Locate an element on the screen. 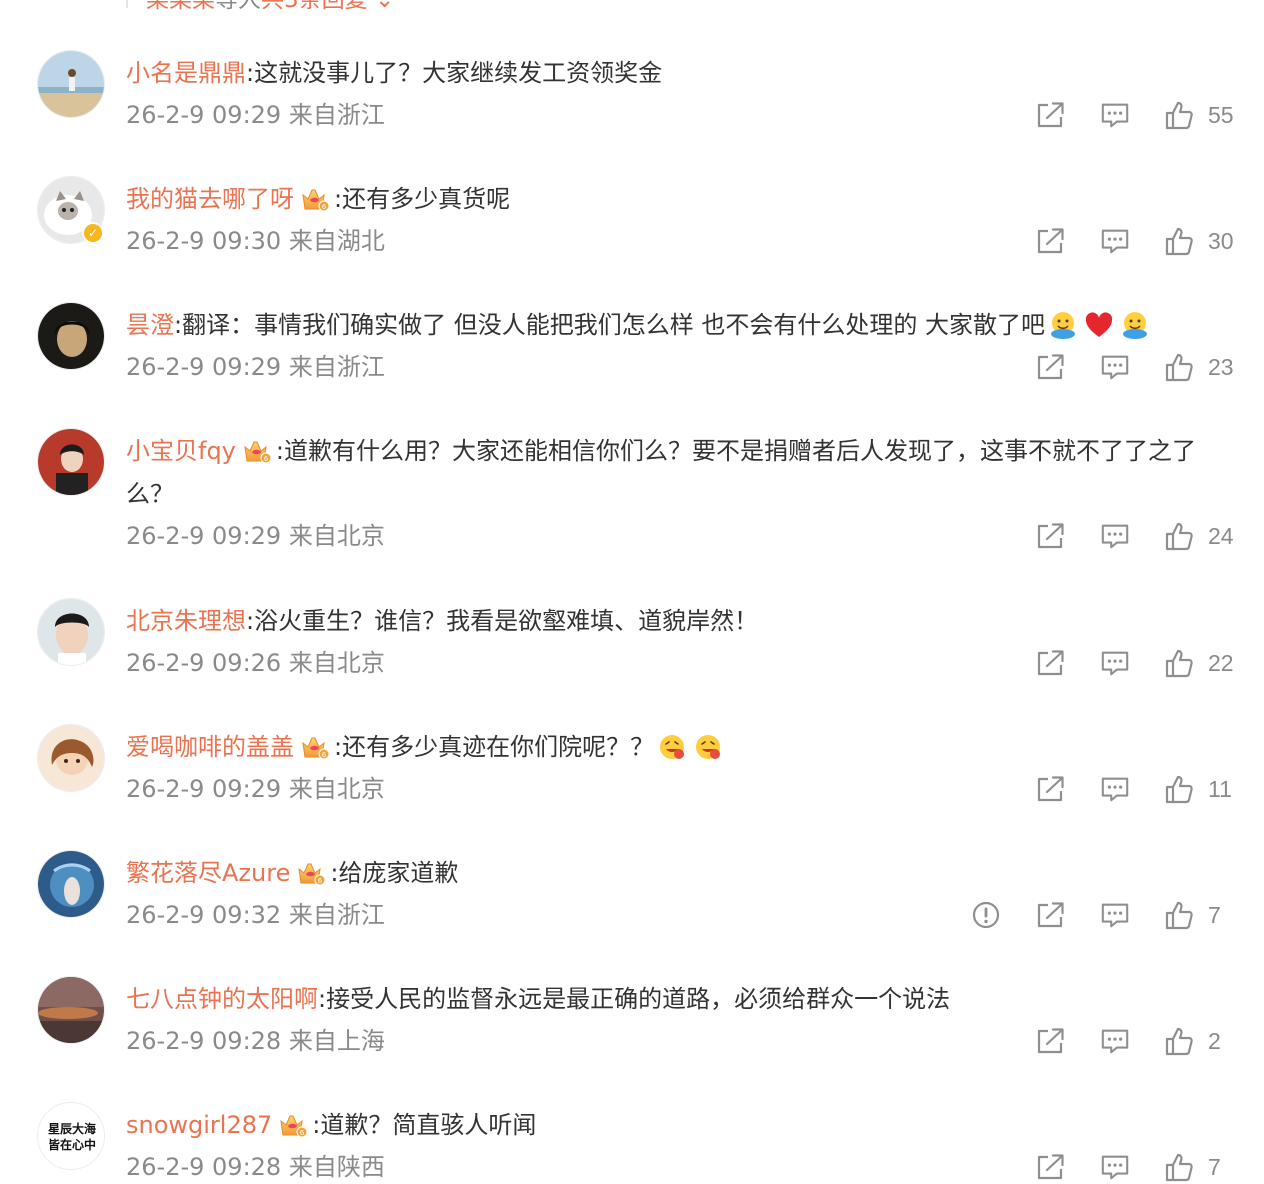 This screenshot has width=1264, height=1184. like-button: 22 is located at coordinates (1200, 663).